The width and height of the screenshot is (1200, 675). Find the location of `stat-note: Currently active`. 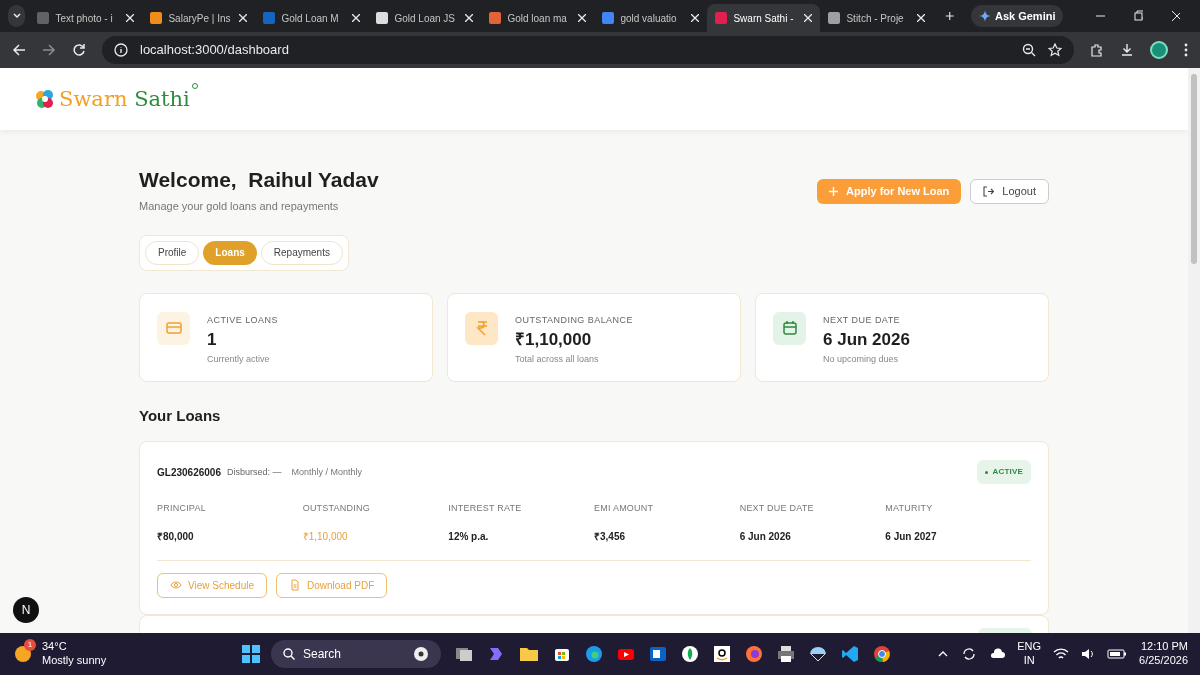

stat-note: Currently active is located at coordinates (239, 359).